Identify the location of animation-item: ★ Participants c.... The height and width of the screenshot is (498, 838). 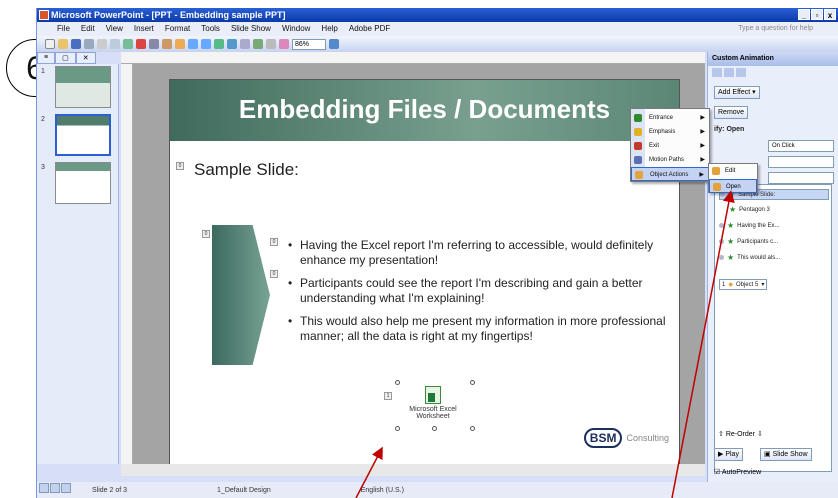
(748, 241).